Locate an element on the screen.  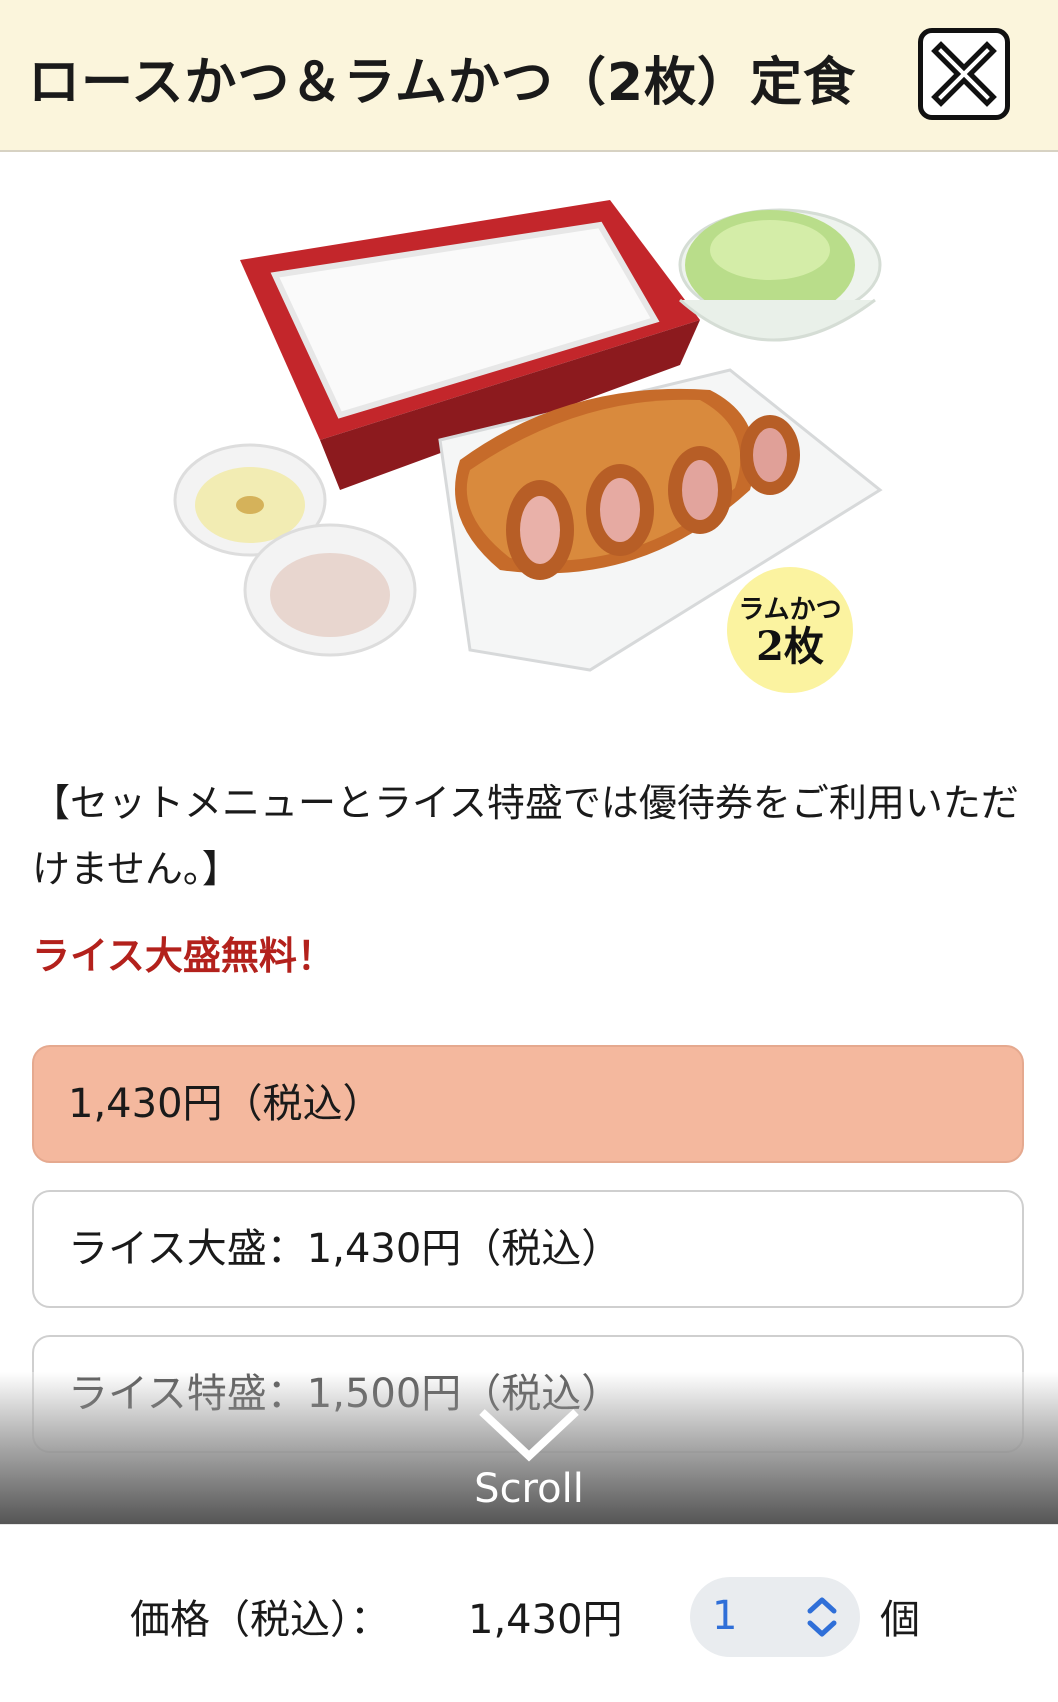
page-title: ロースかつ＆ラムかつ（2枚）定食 is located at coordinates (442, 83).